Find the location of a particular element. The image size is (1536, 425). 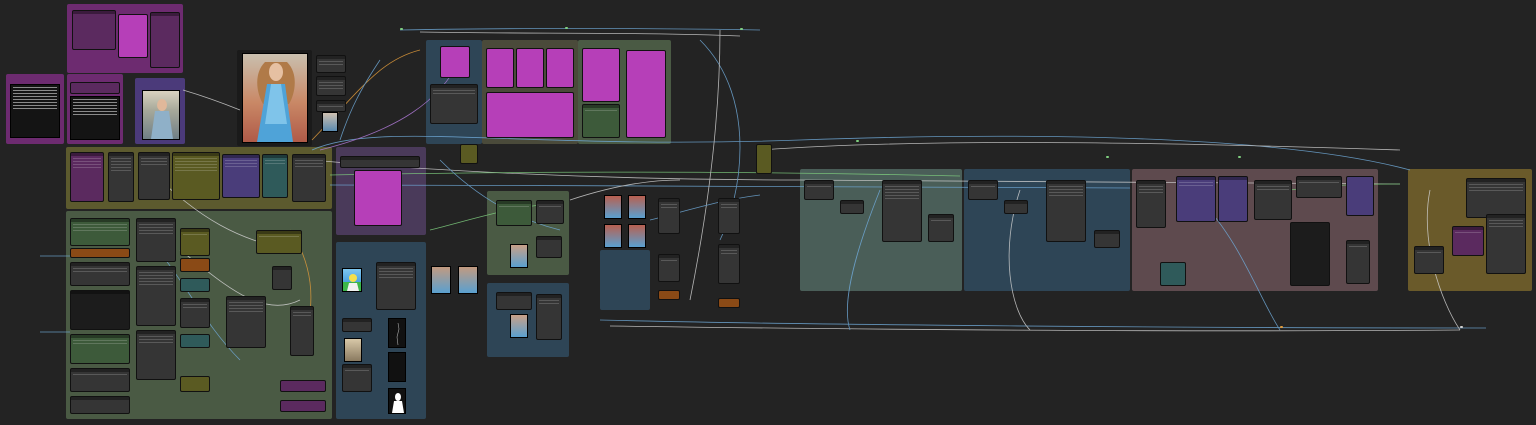

reference-image-icon is located at coordinates (161, 115).